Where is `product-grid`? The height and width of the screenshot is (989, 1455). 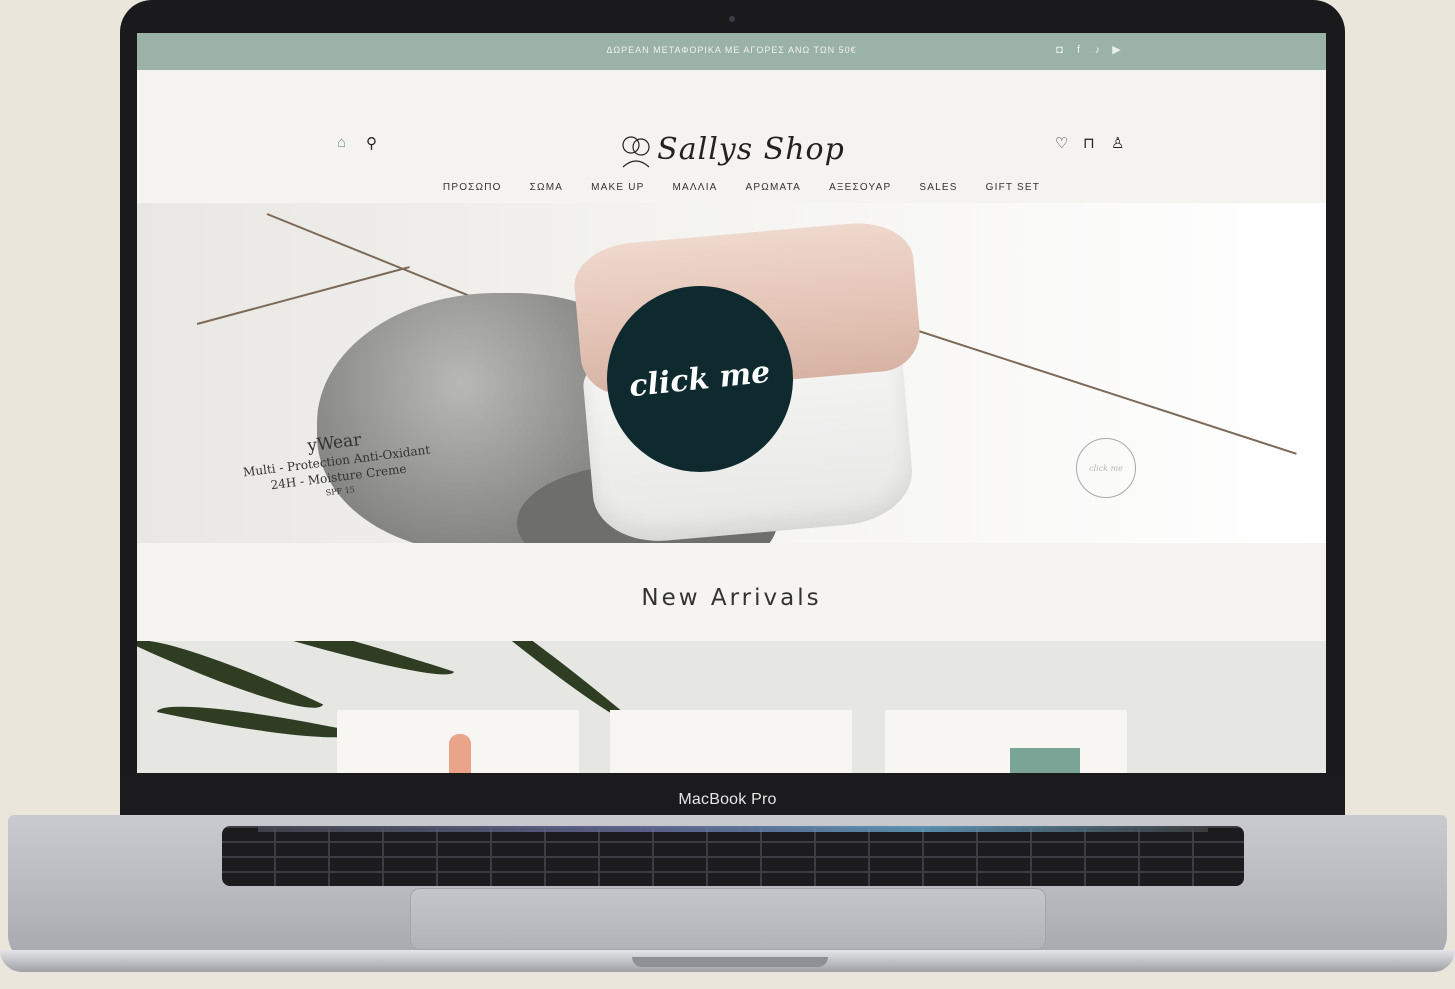
product-grid is located at coordinates (731, 707).